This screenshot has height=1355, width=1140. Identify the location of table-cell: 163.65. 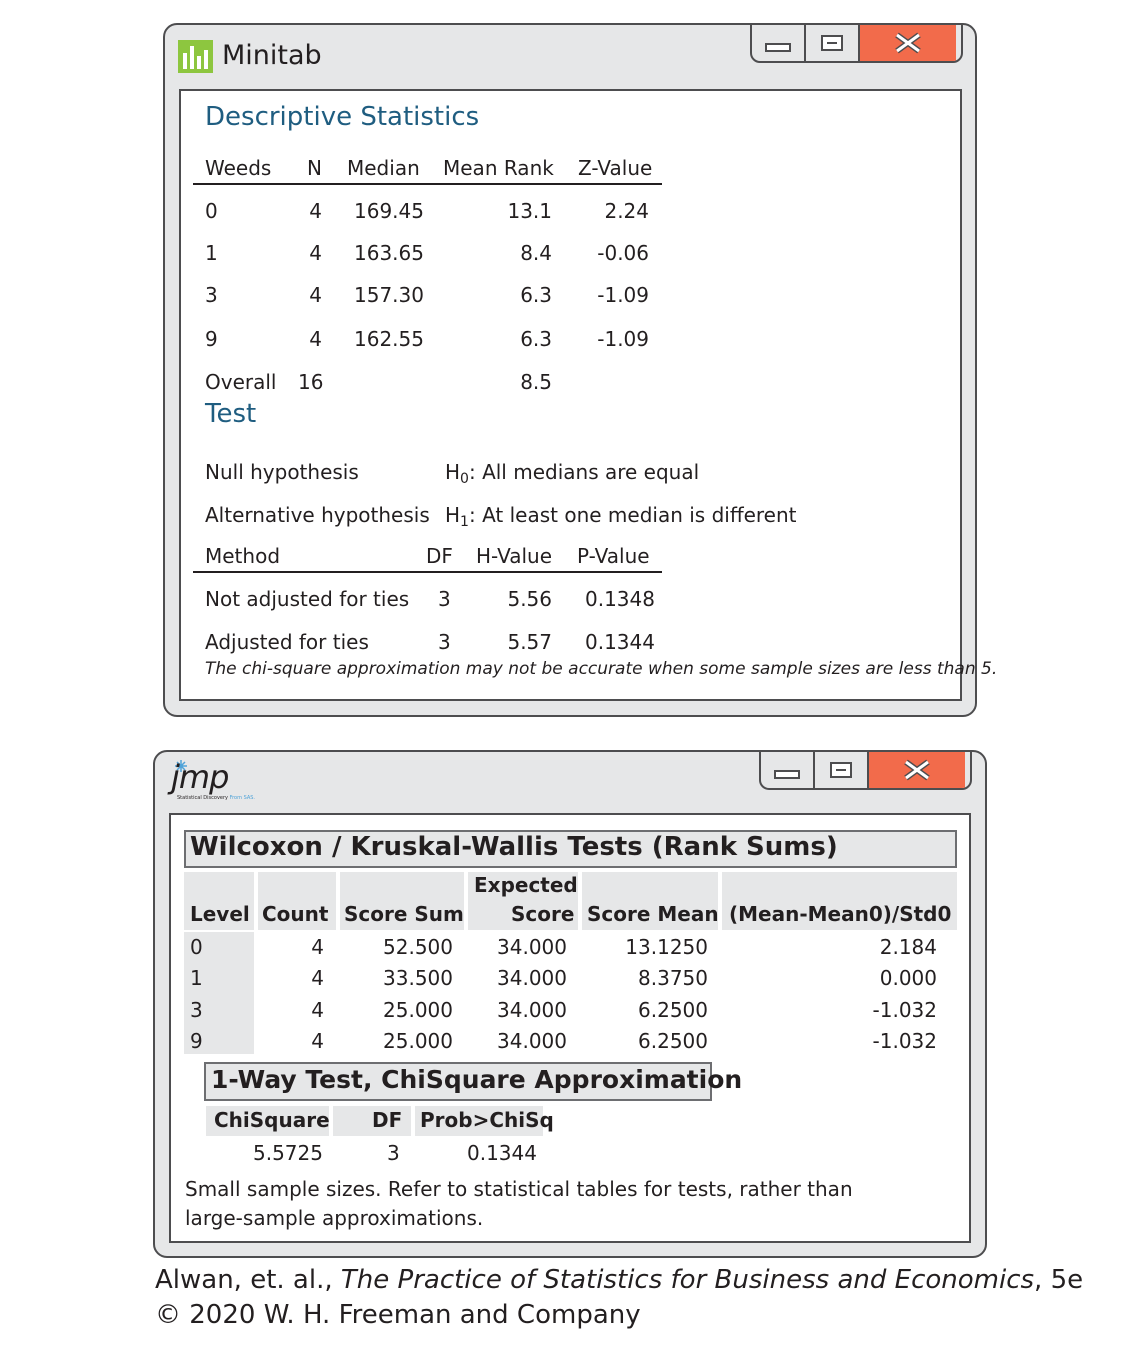
(389, 253).